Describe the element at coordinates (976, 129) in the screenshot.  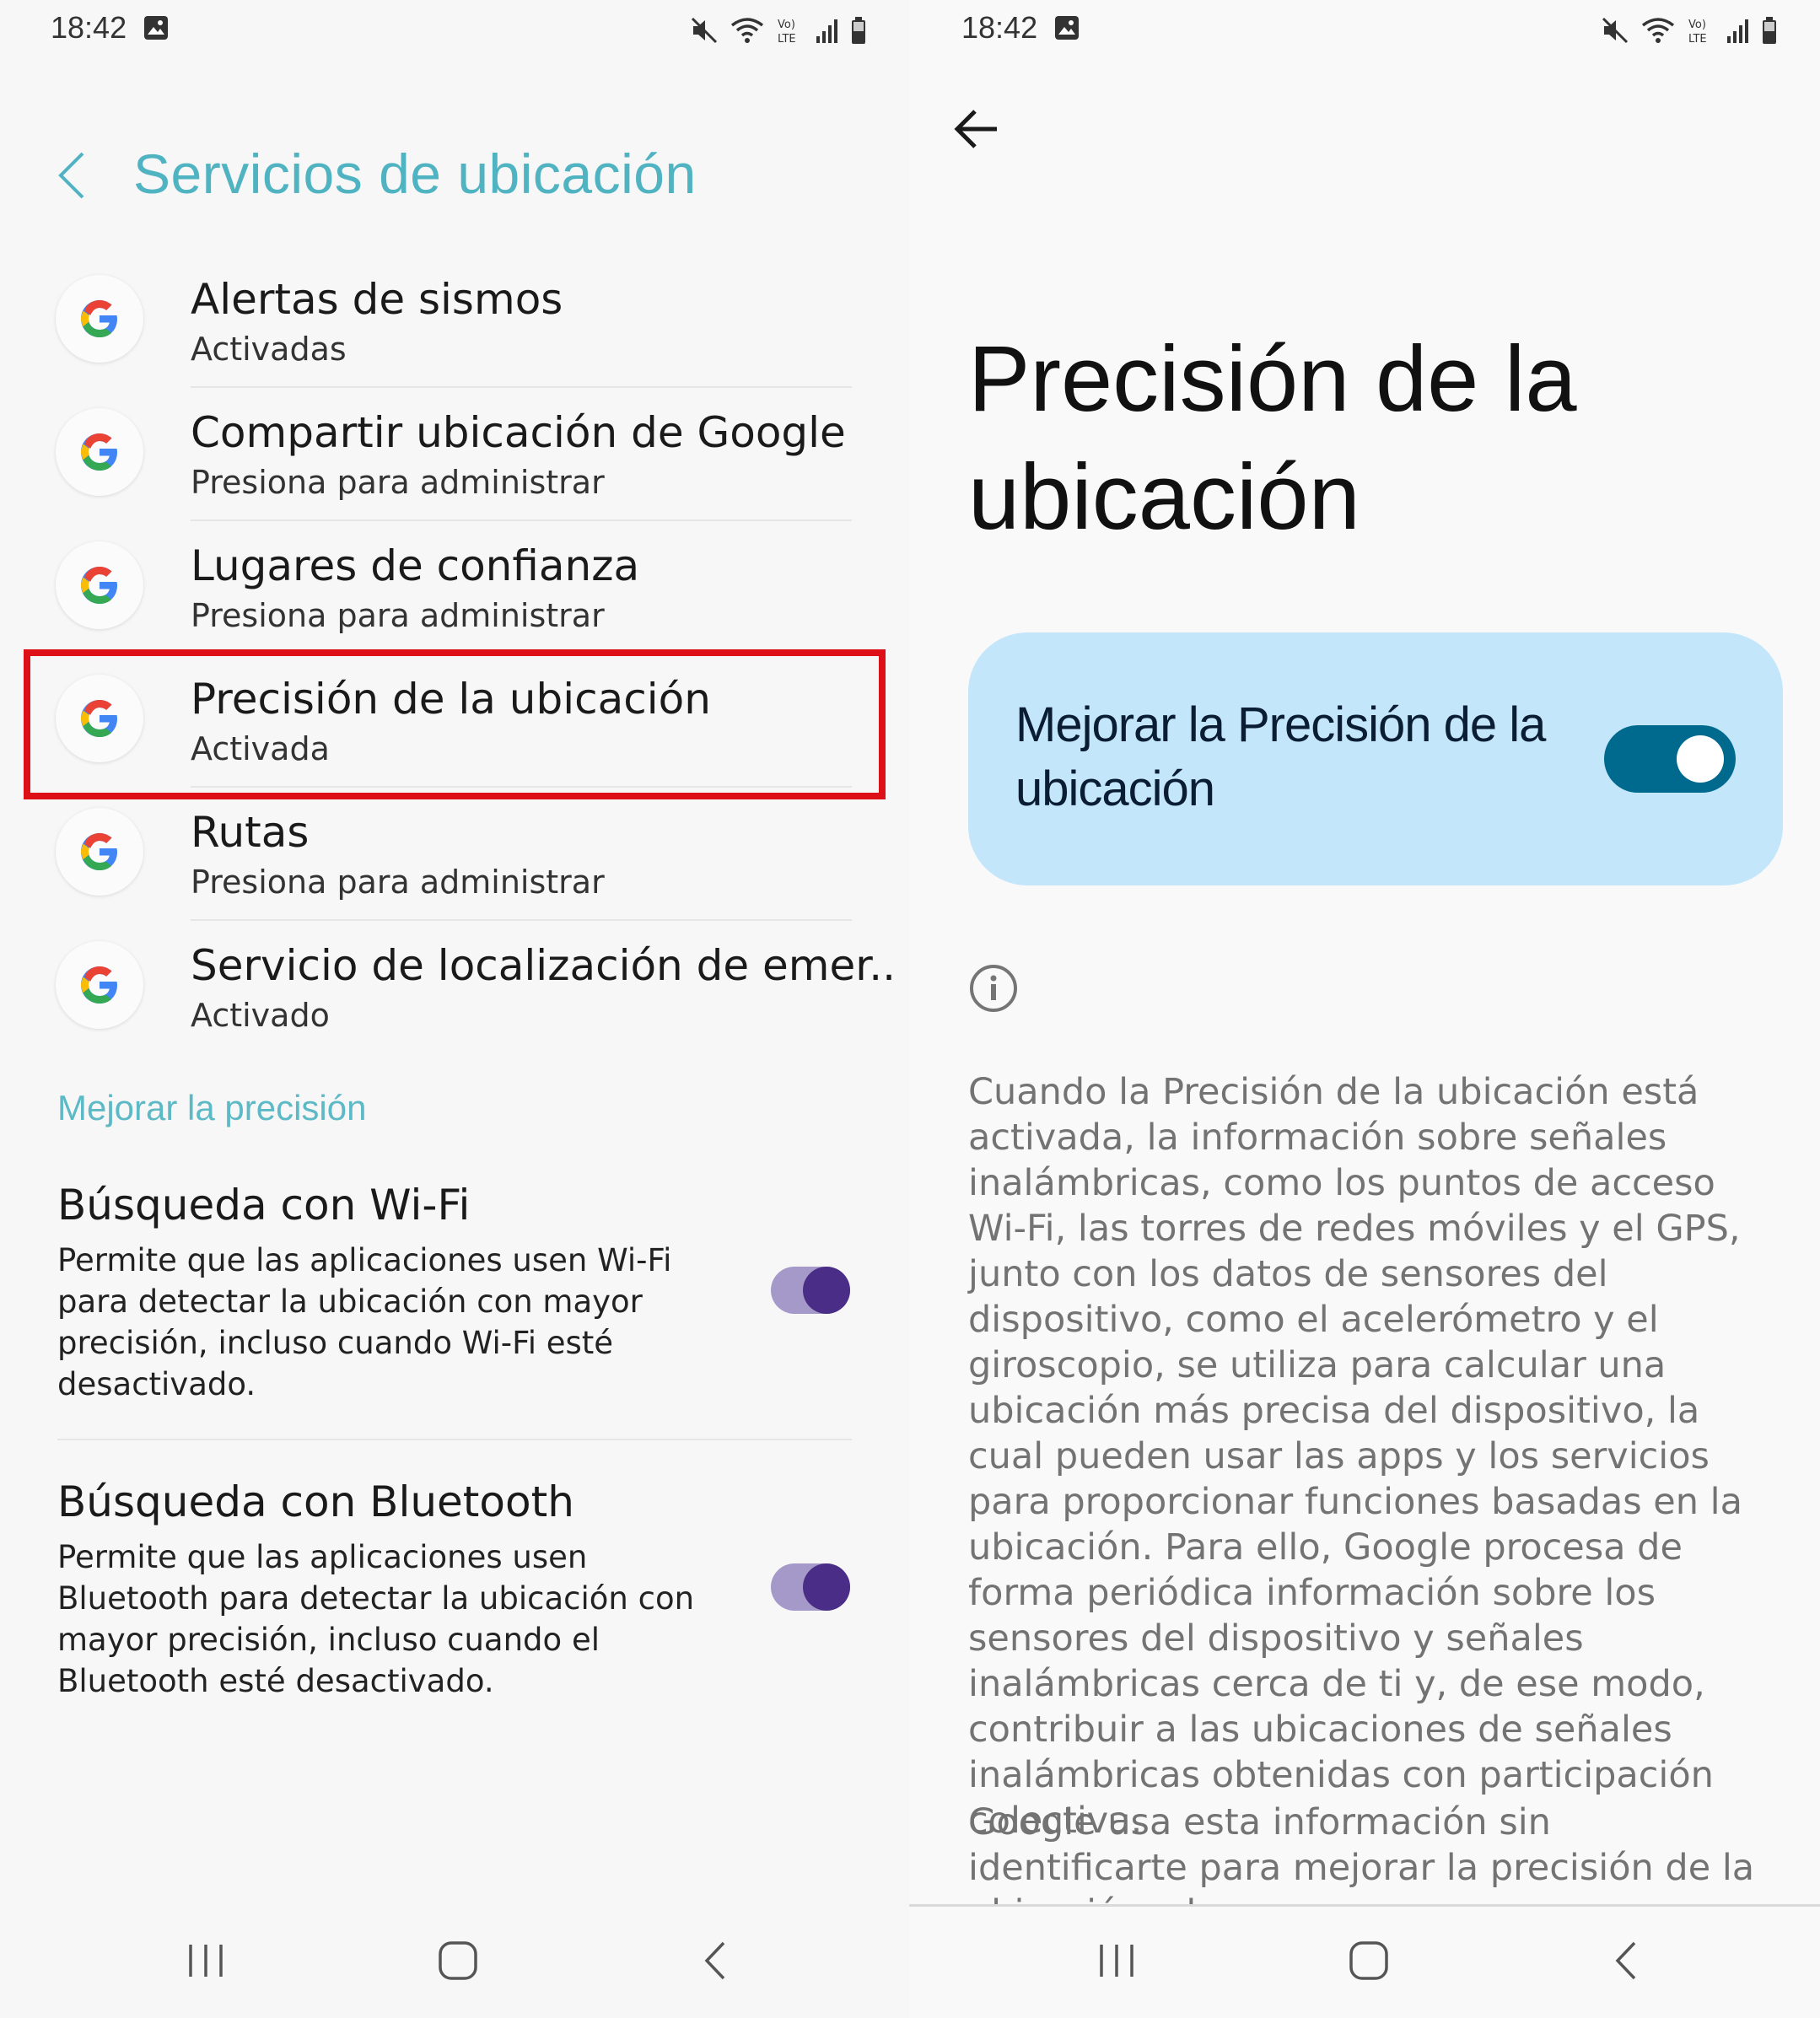
I see `back-arrow-icon` at that location.